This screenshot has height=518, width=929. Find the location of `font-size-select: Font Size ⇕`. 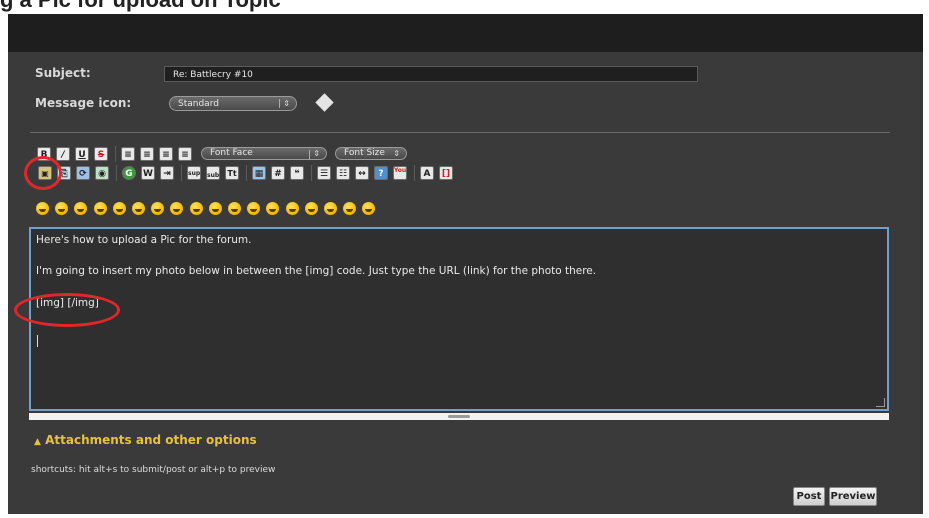

font-size-select: Font Size ⇕ is located at coordinates (371, 153).